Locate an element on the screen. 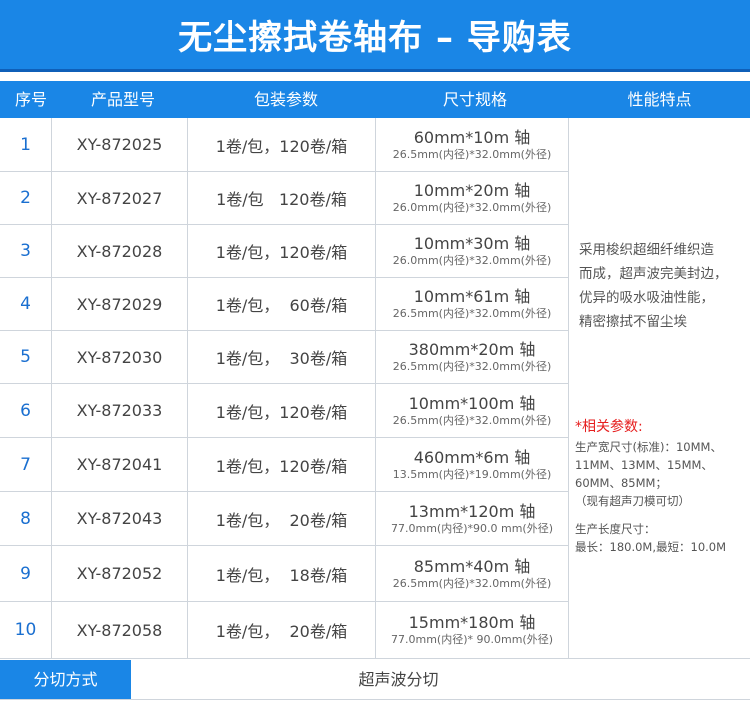 This screenshot has width=750, height=720. row-size: 460mm*6m 轴 is located at coordinates (472, 457).